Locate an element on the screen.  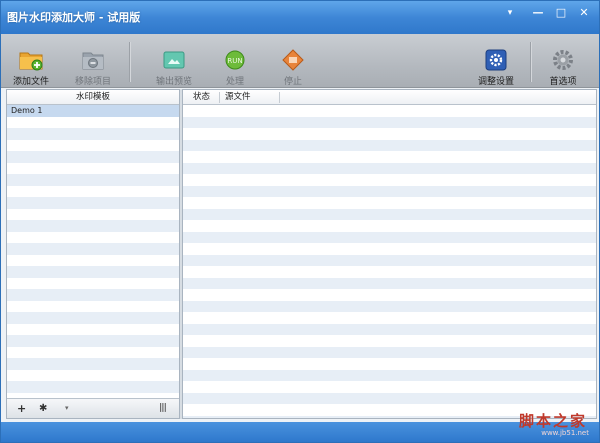
preferences-gear-icon is located at coordinates (563, 60).